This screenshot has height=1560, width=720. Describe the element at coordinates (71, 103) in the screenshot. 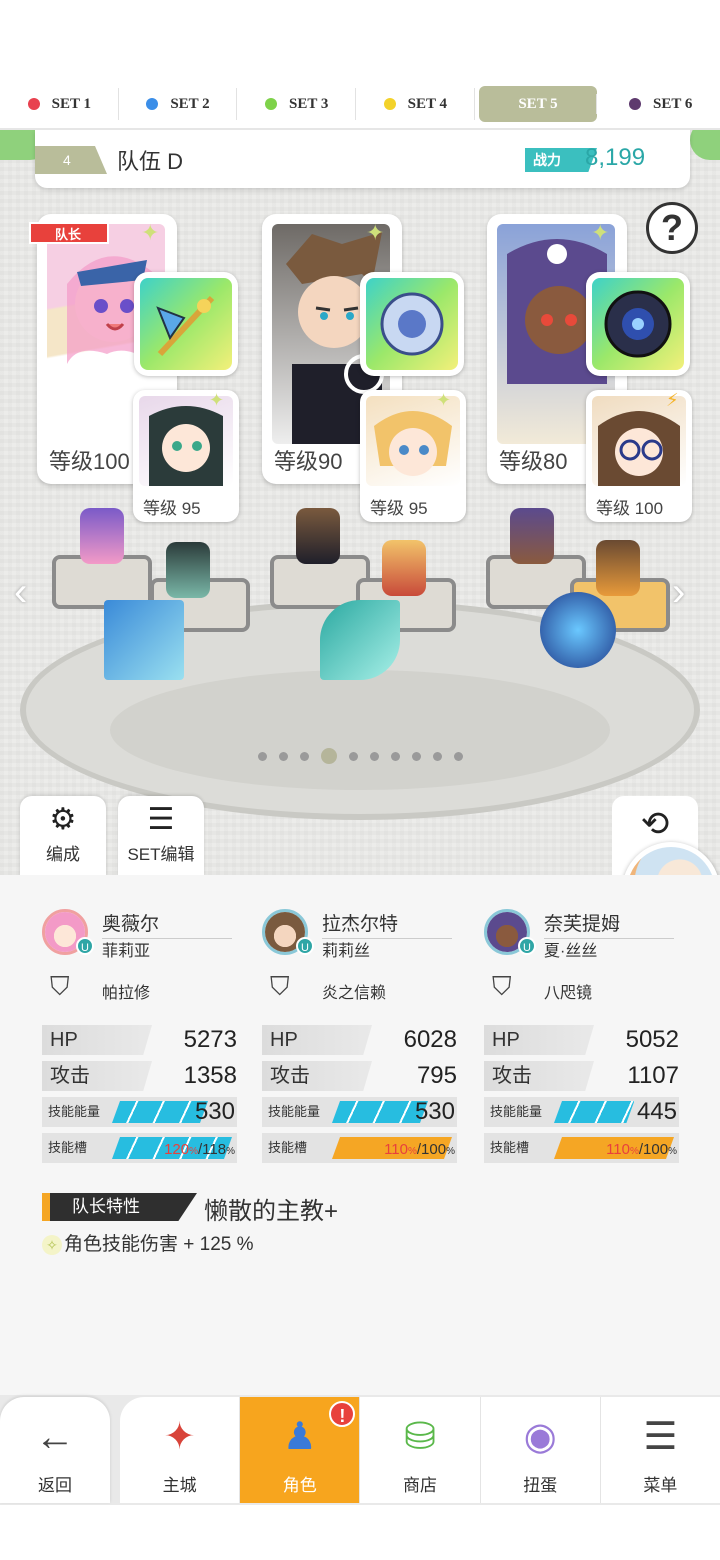

I see `set-tab-label: SET 1` at that location.